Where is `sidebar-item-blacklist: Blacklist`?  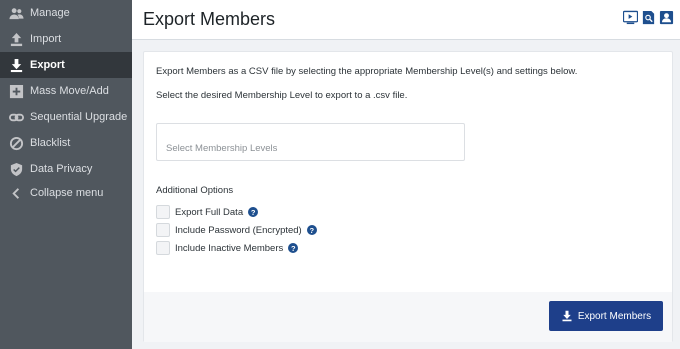
sidebar-item-blacklist: Blacklist is located at coordinates (66, 143).